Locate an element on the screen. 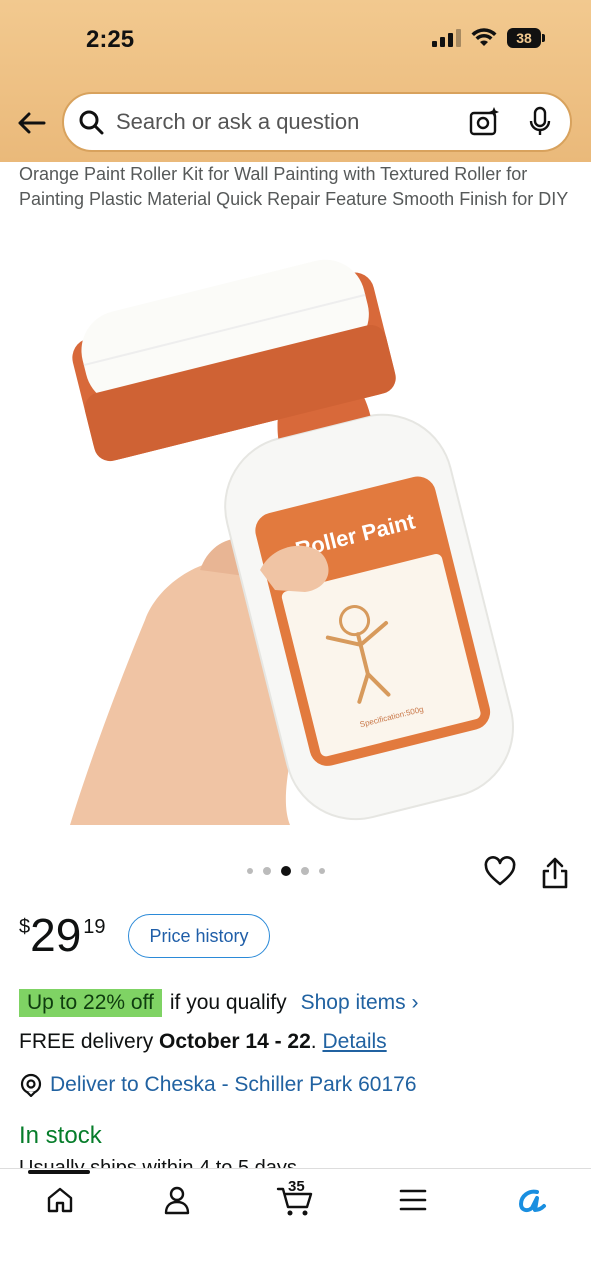  camera-sparkle-icon is located at coordinates (484, 121).